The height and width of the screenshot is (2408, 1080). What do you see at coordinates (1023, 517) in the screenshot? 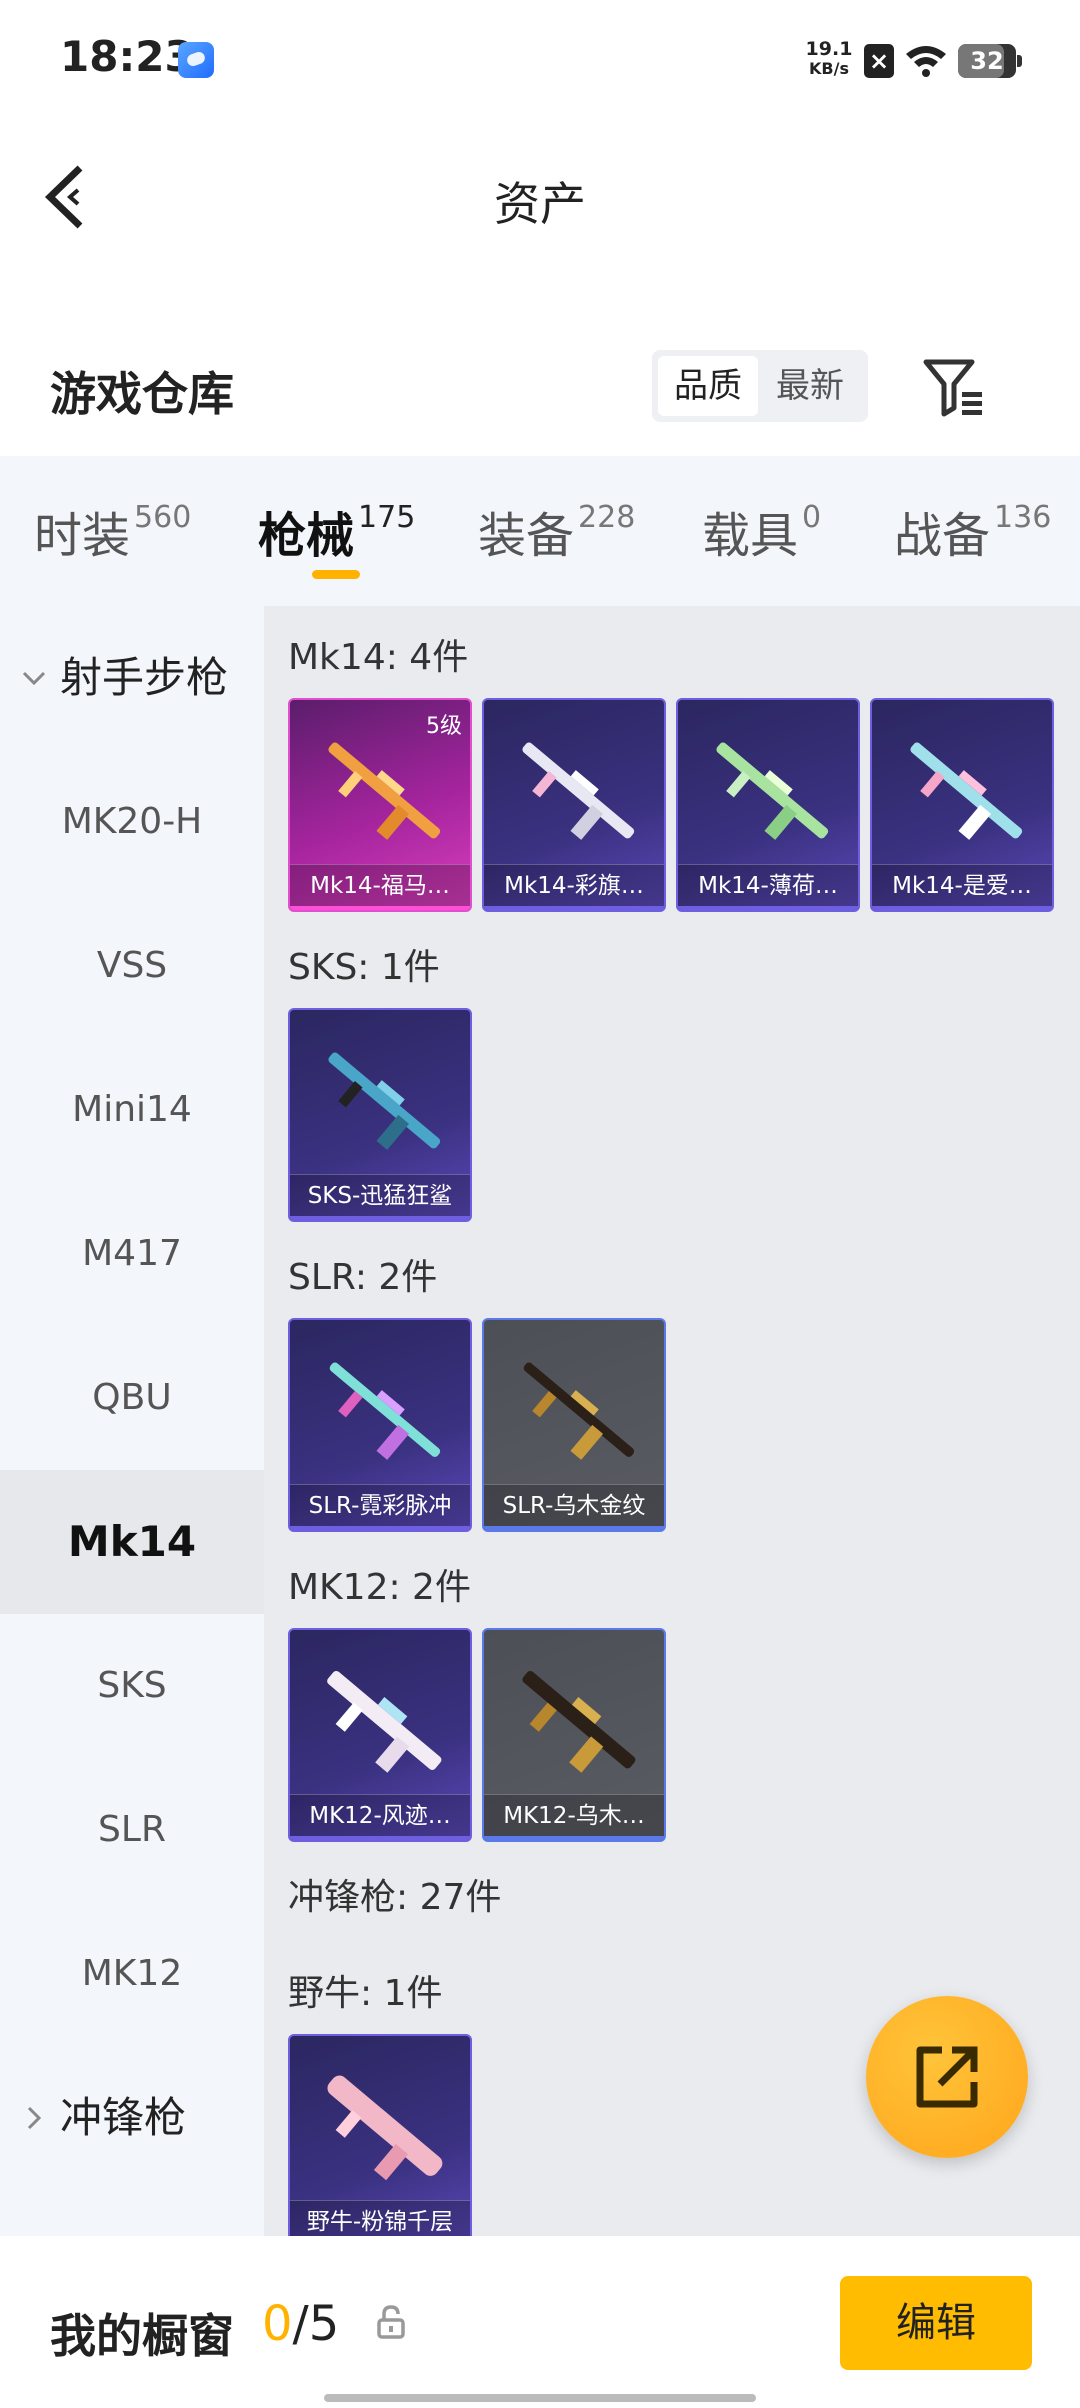
I see `tab-count: 136` at bounding box center [1023, 517].